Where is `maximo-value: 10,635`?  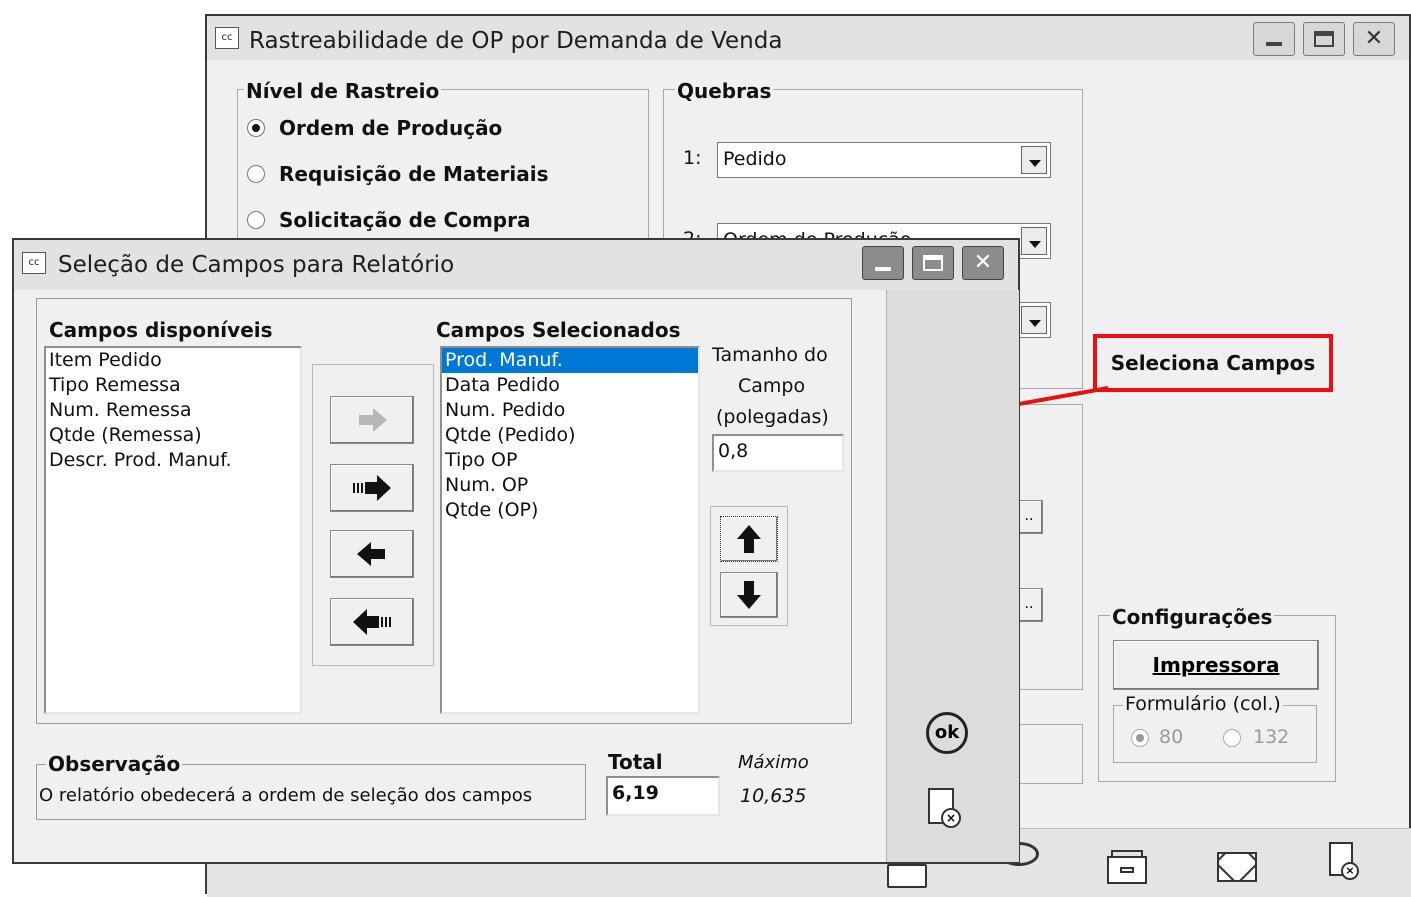 maximo-value: 10,635 is located at coordinates (773, 796).